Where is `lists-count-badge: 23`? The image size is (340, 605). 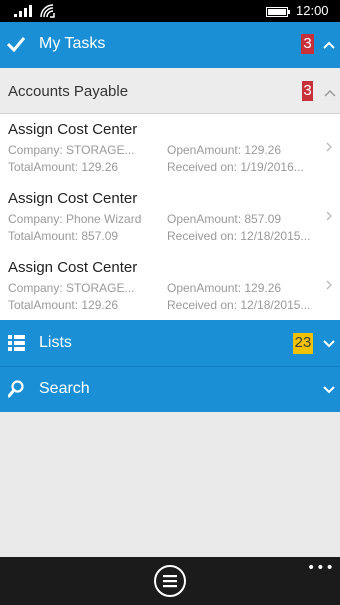
lists-count-badge: 23 is located at coordinates (303, 343).